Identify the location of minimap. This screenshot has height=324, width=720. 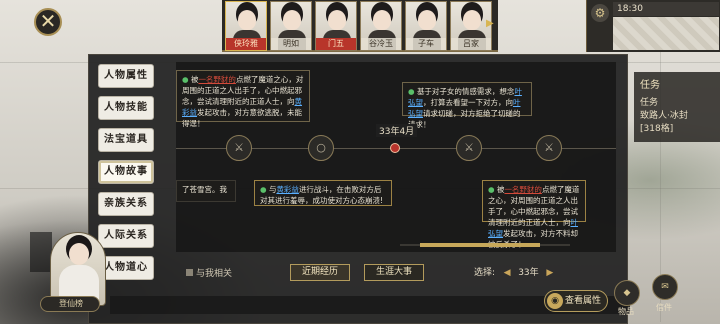
(666, 33).